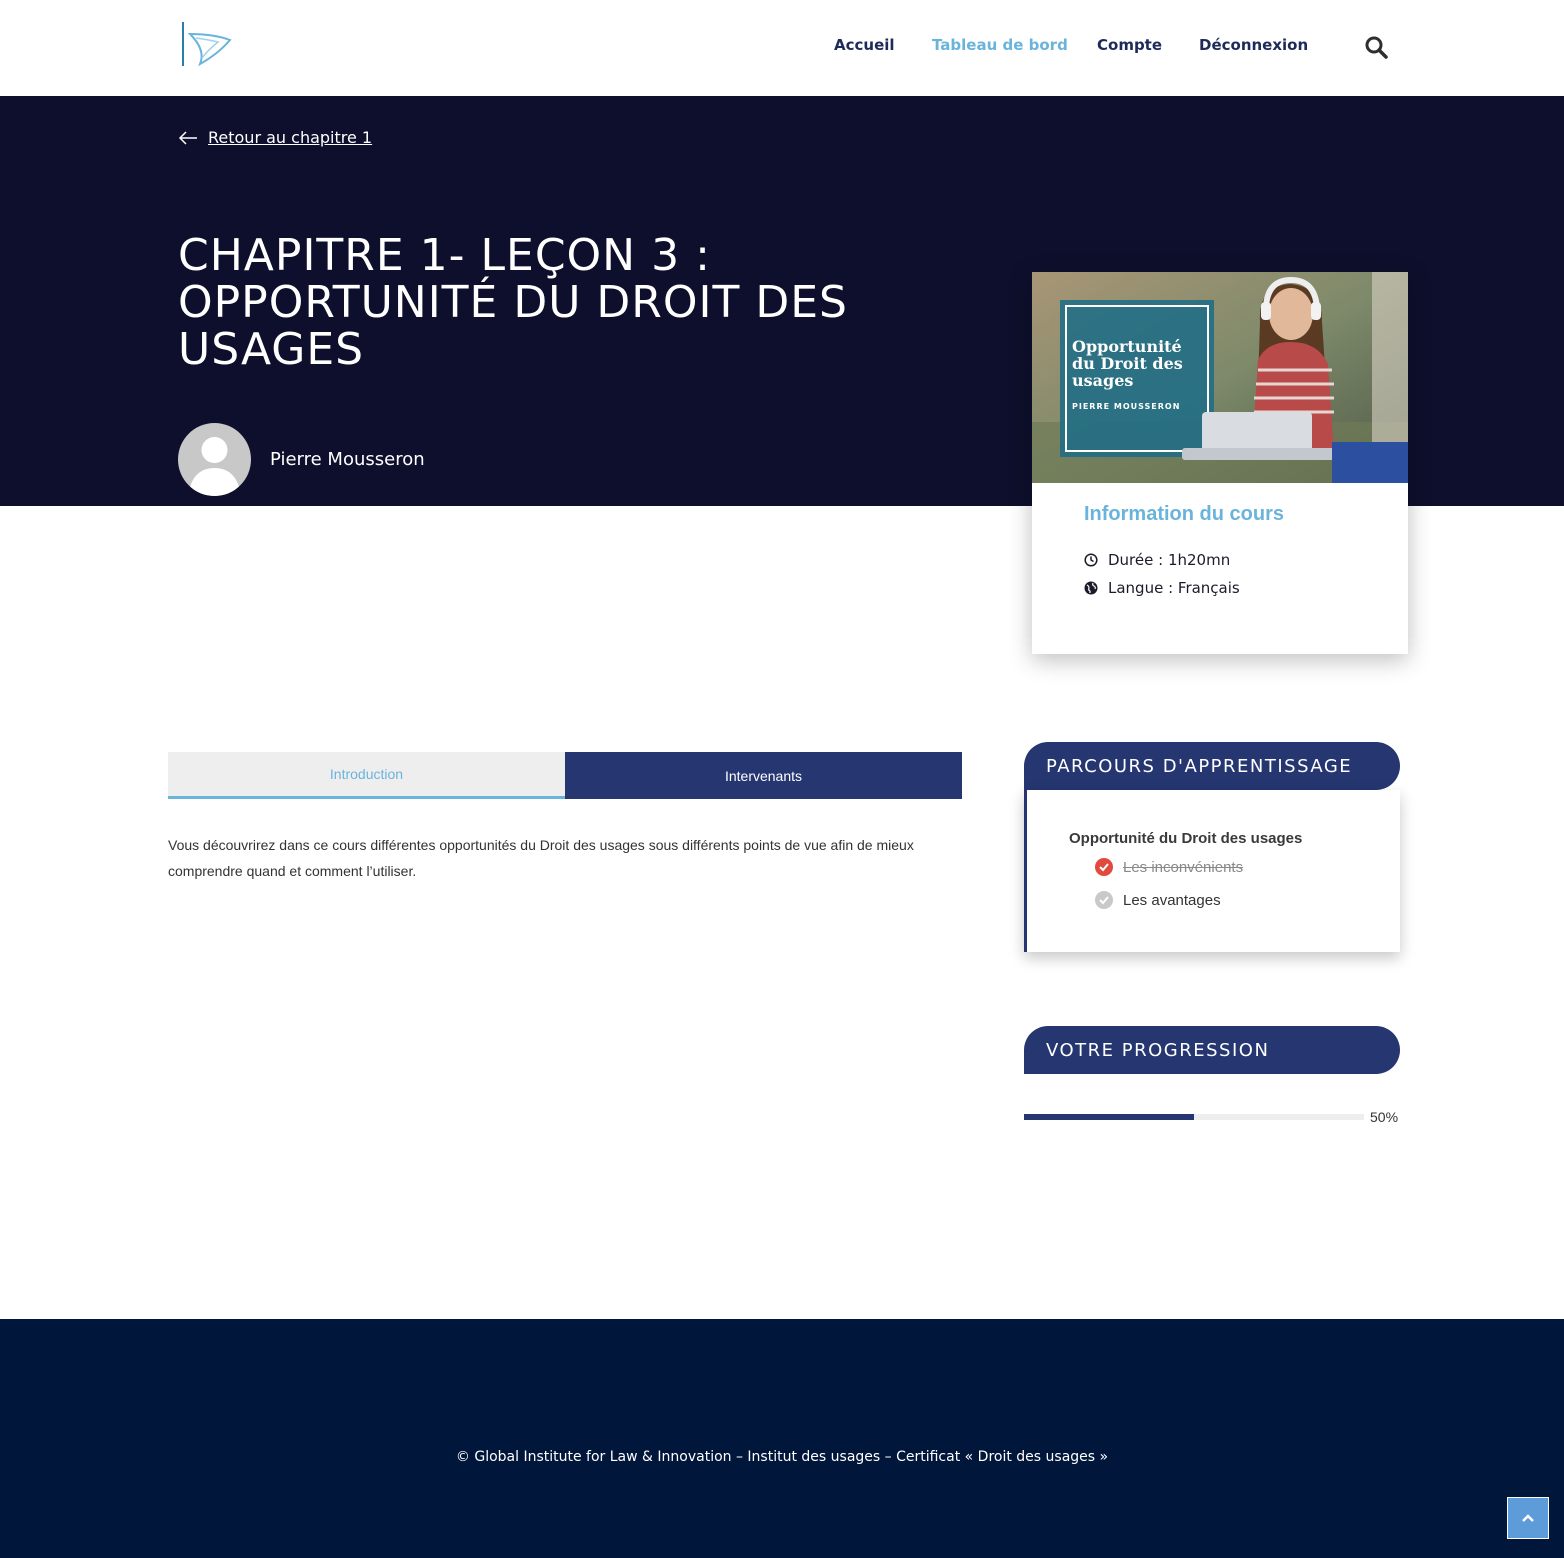 Image resolution: width=1564 pixels, height=1558 pixels. I want to click on tab-introduction: Introduction, so click(366, 775).